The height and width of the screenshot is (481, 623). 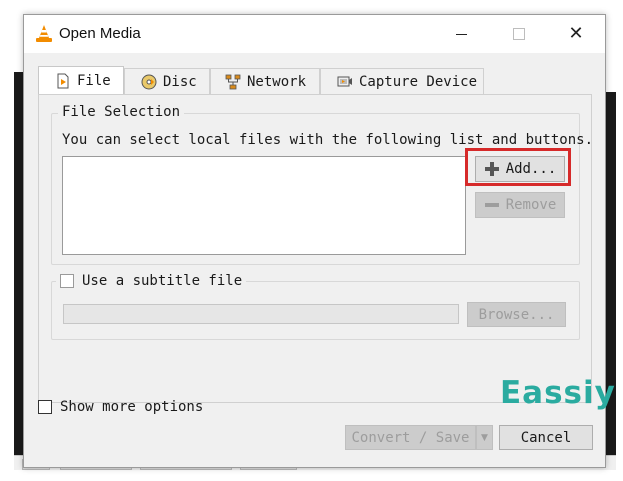 I want to click on tab-disc: Disc, so click(x=167, y=81).